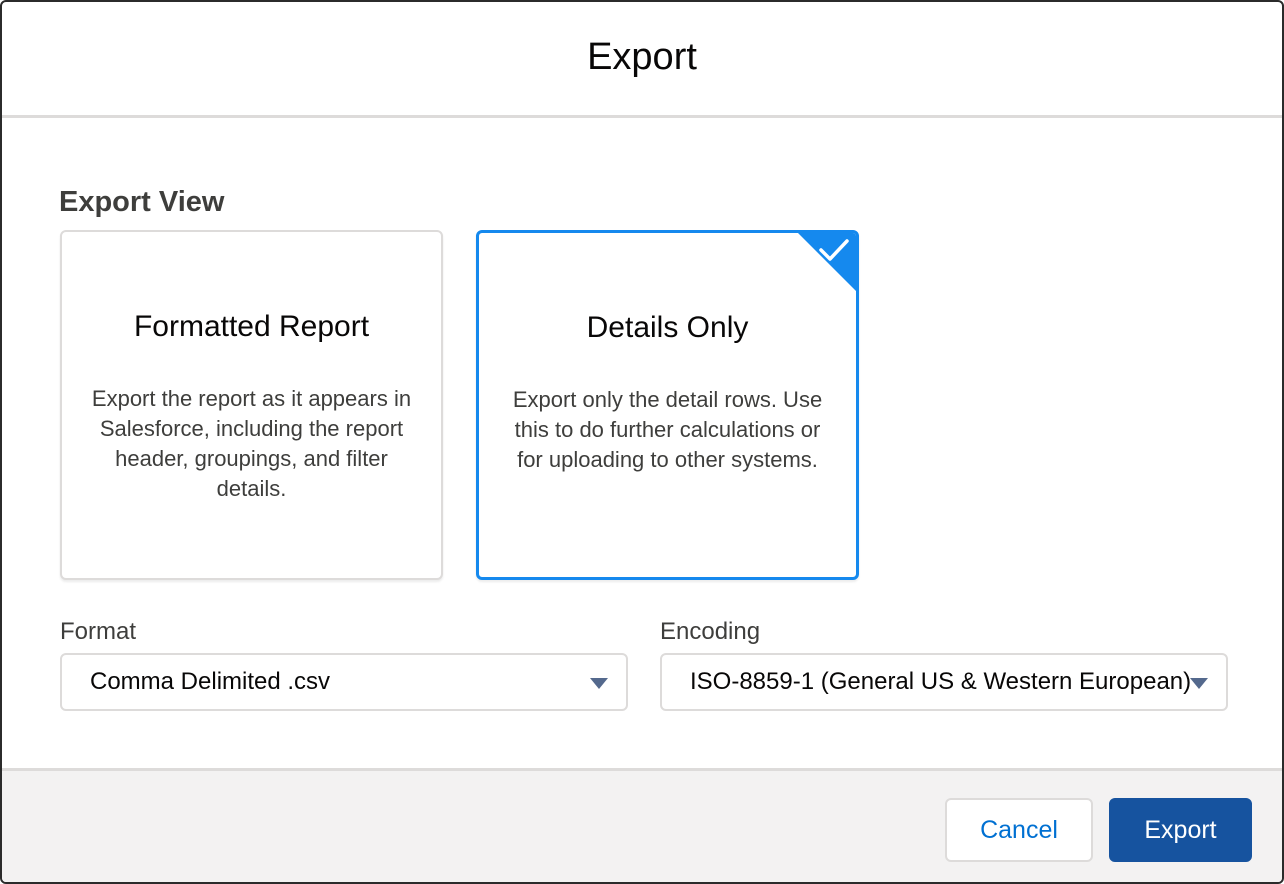 This screenshot has height=884, width=1284. I want to click on export-button: Export, so click(1180, 830).